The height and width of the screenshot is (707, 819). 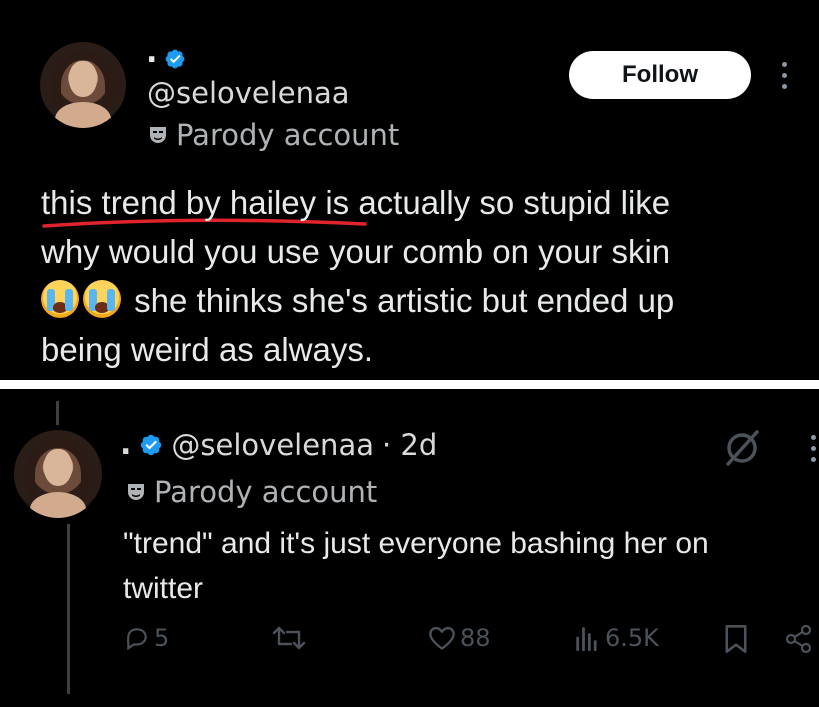 What do you see at coordinates (207, 349) in the screenshot?
I see `post-text-line: being weird as always.` at bounding box center [207, 349].